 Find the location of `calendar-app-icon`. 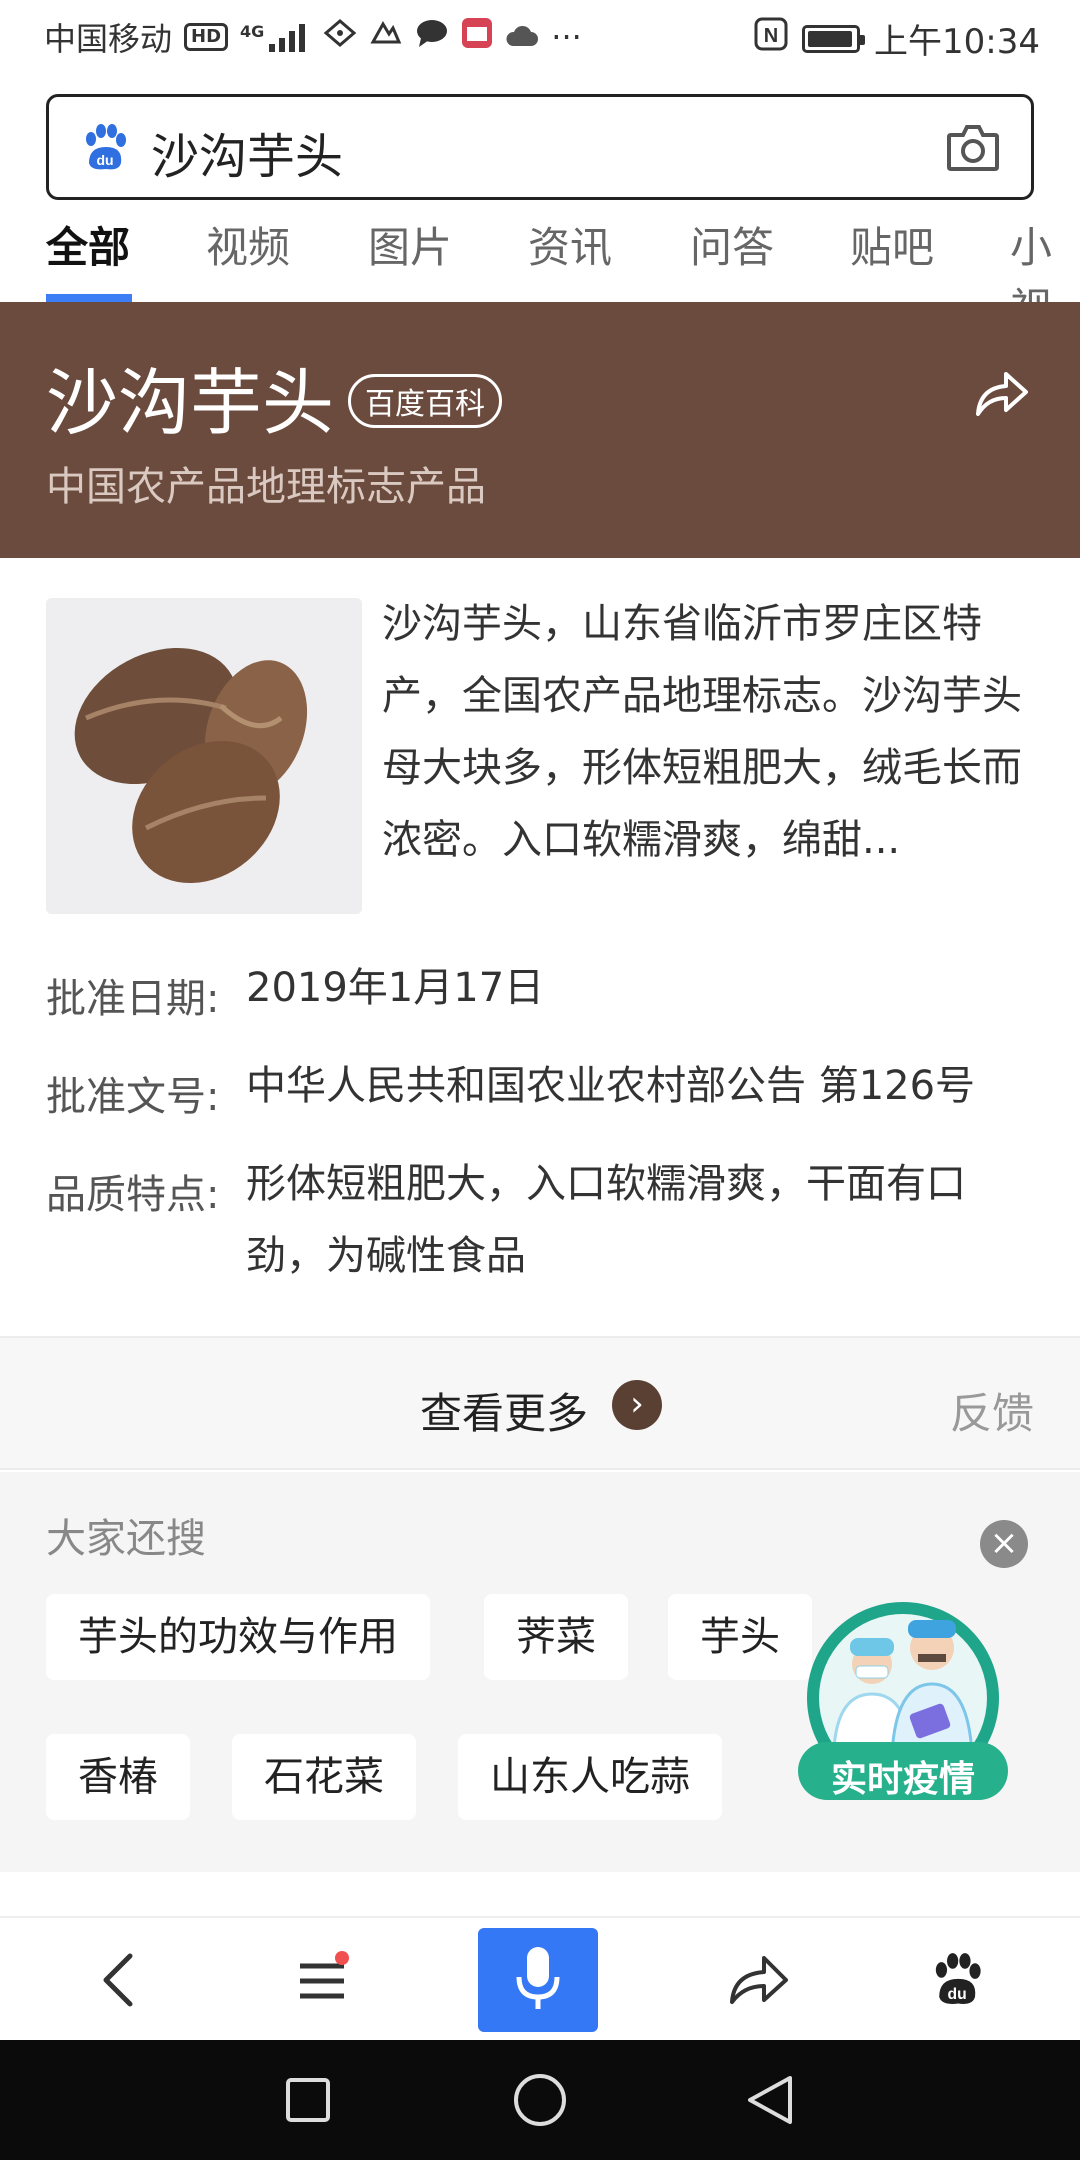

calendar-app-icon is located at coordinates (477, 37).